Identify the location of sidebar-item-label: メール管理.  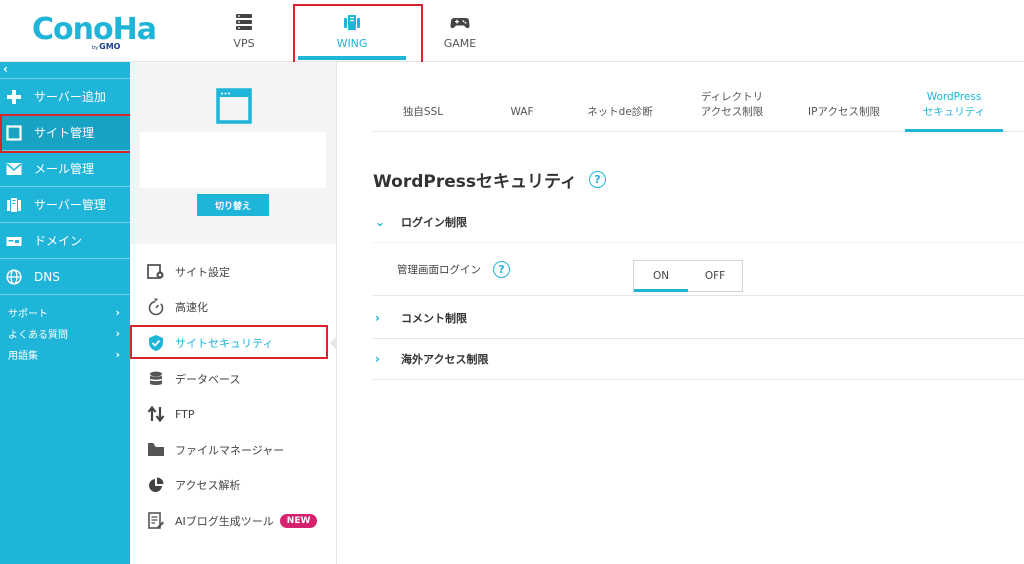
(64, 169).